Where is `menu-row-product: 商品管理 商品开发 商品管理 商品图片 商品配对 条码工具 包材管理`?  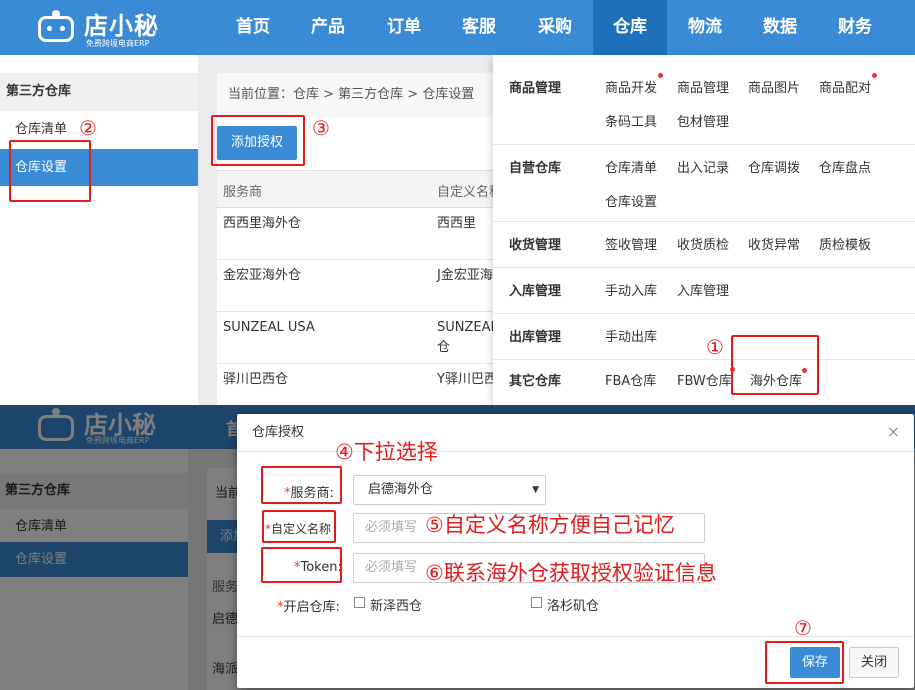
menu-row-product: 商品管理 商品开发 商品管理 商品图片 商品配对 条码工具 包材管理 is located at coordinates (704, 100).